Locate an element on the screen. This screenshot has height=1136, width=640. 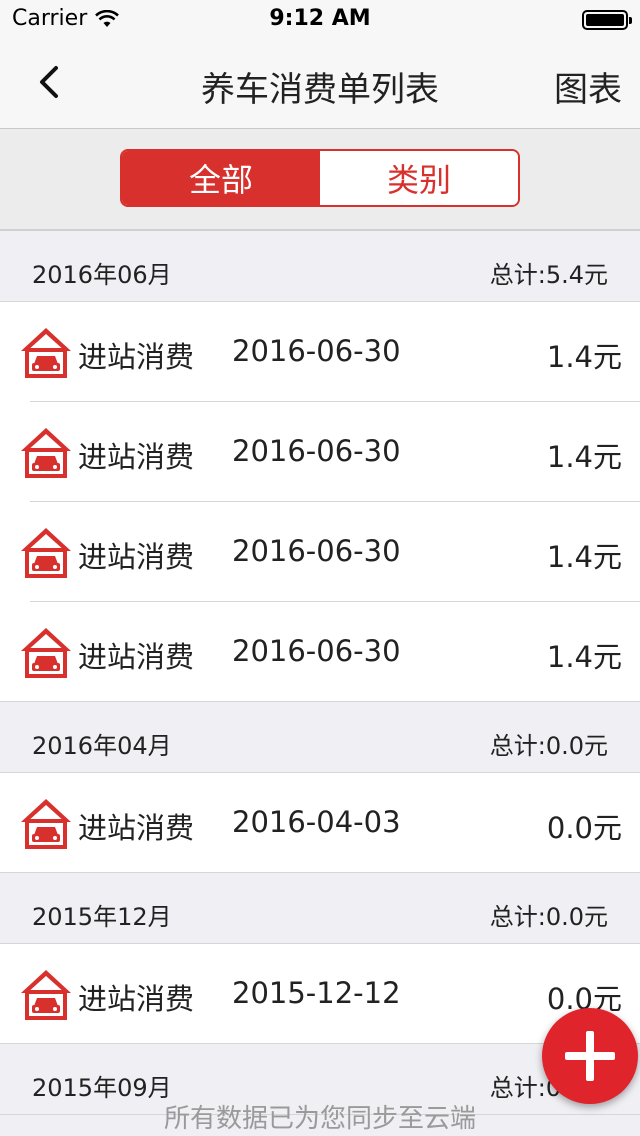
segment-area: 全部 类别 is located at coordinates (320, 180).